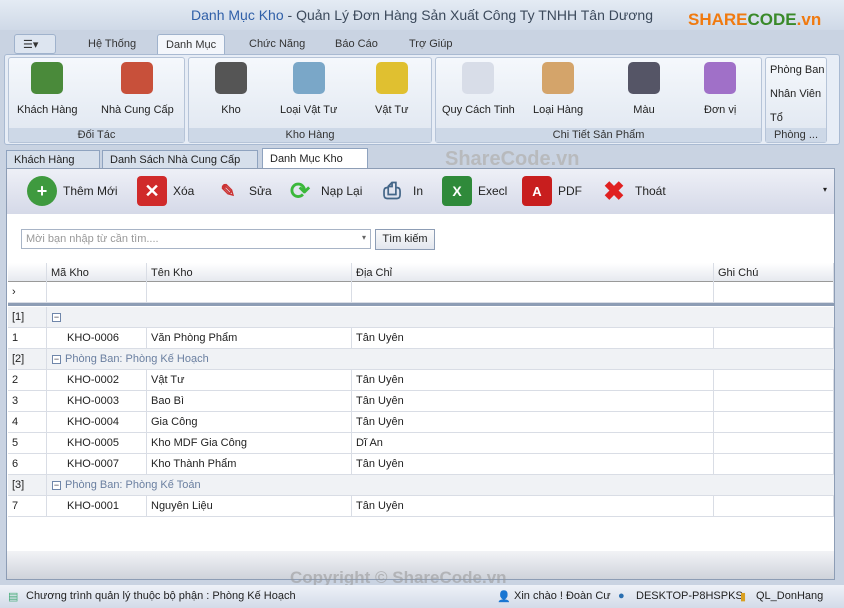 Image resolution: width=844 pixels, height=608 pixels. I want to click on row-number: 7, so click(27, 506).